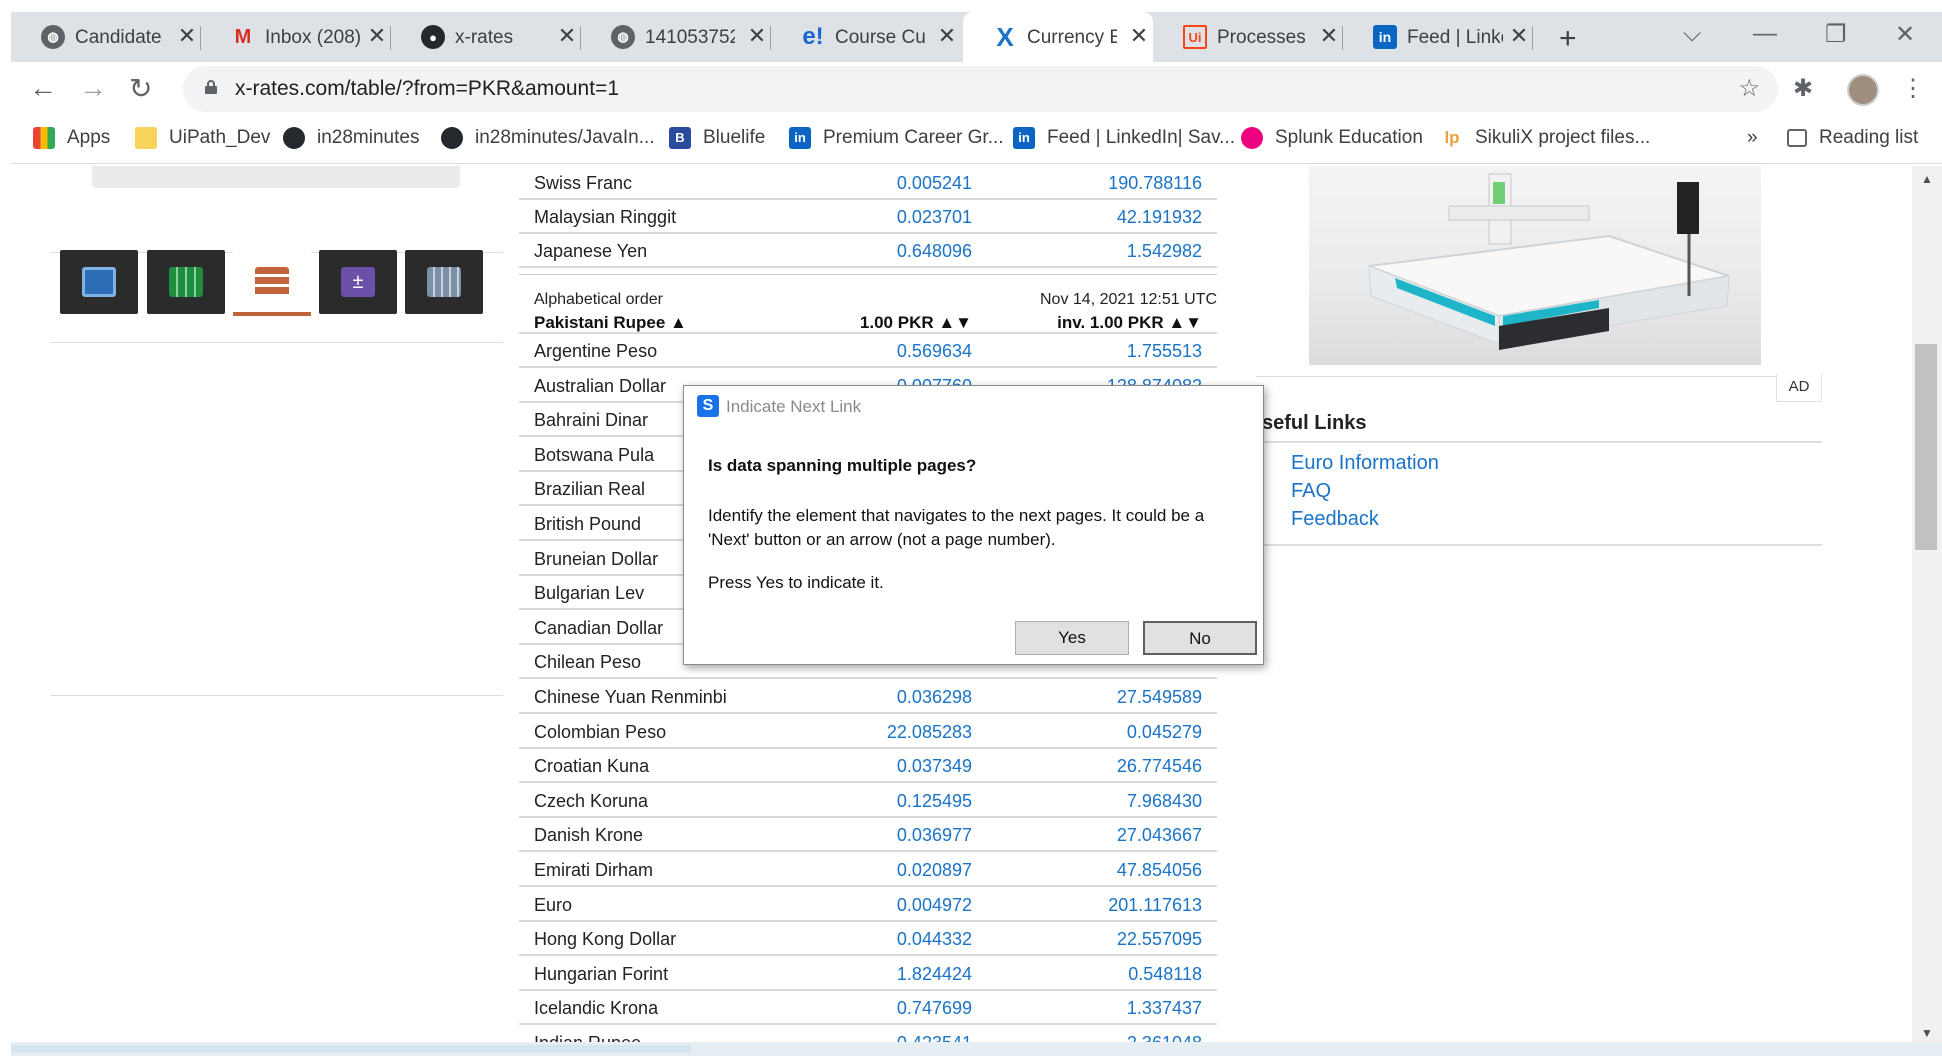 This screenshot has height=1056, width=1942. I want to click on rate-link: 0.747699, so click(934, 1008).